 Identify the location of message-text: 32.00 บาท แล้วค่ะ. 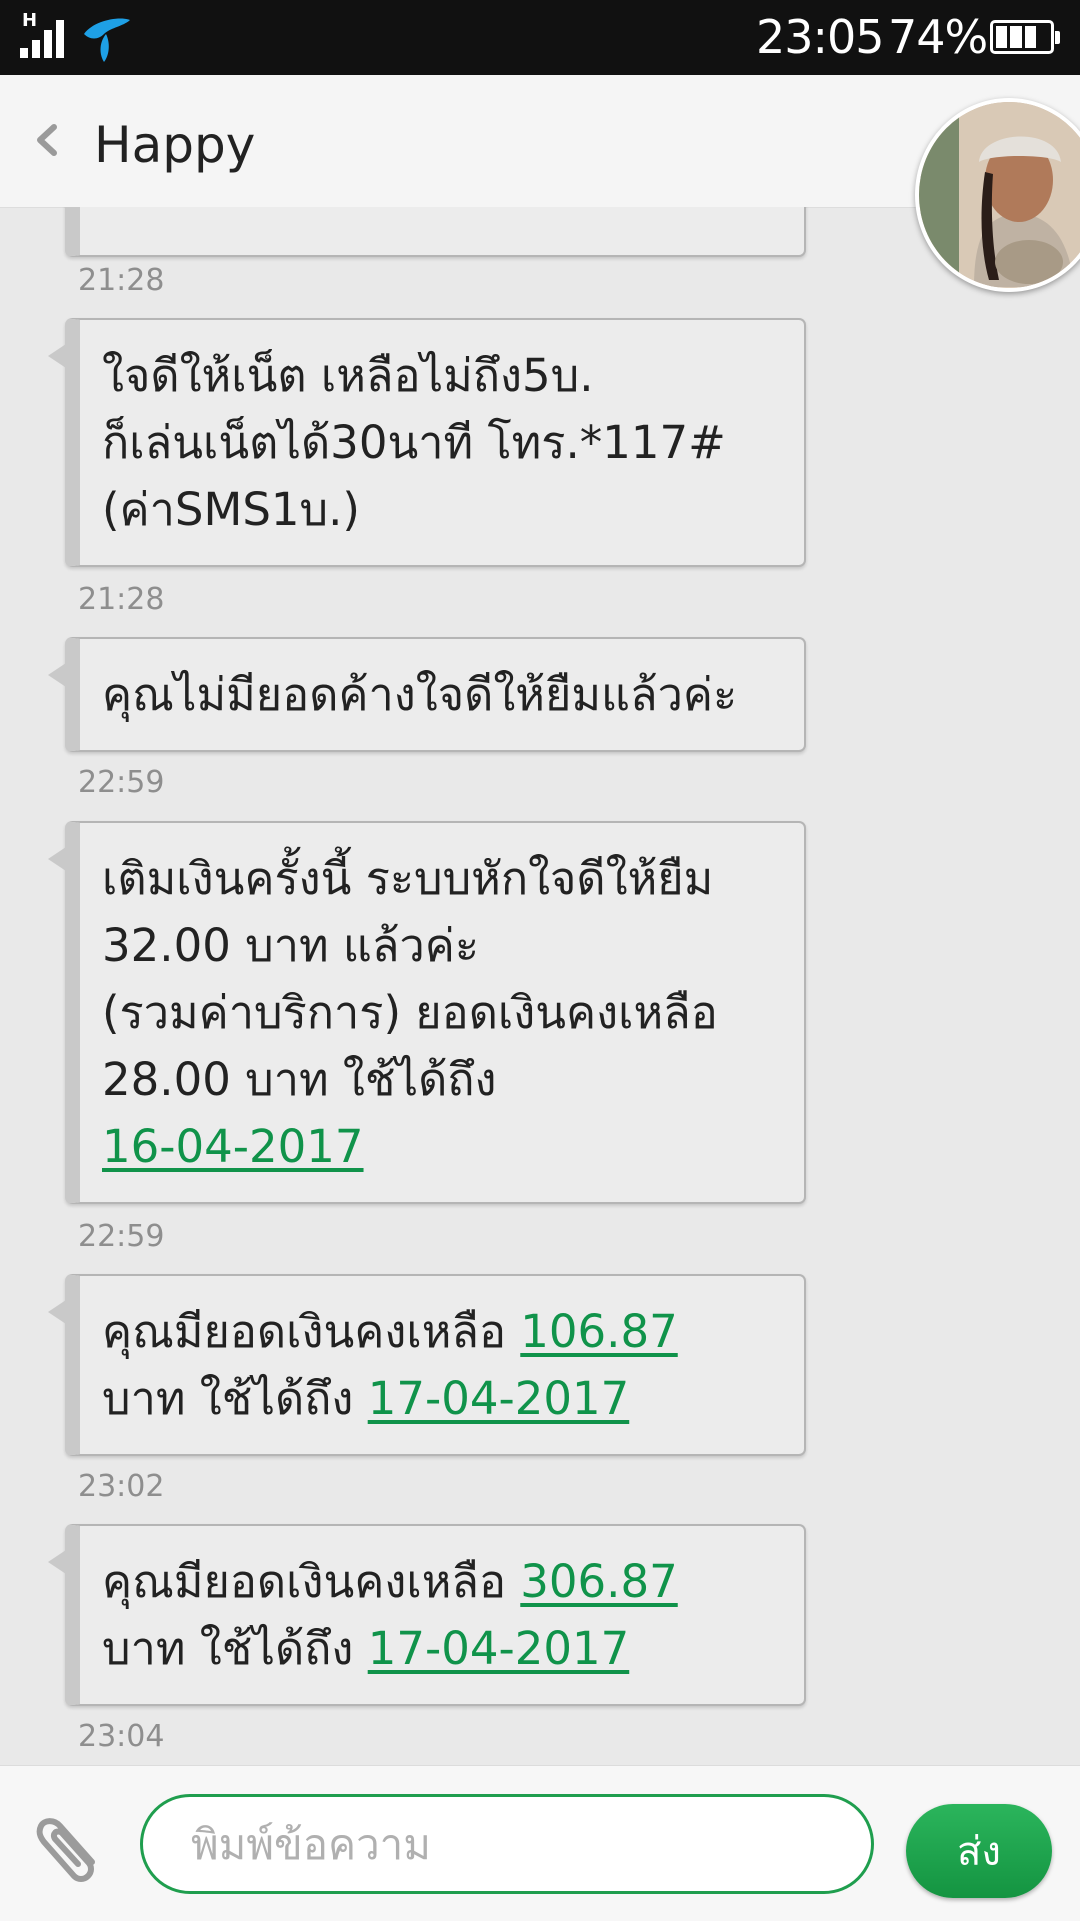
(291, 945).